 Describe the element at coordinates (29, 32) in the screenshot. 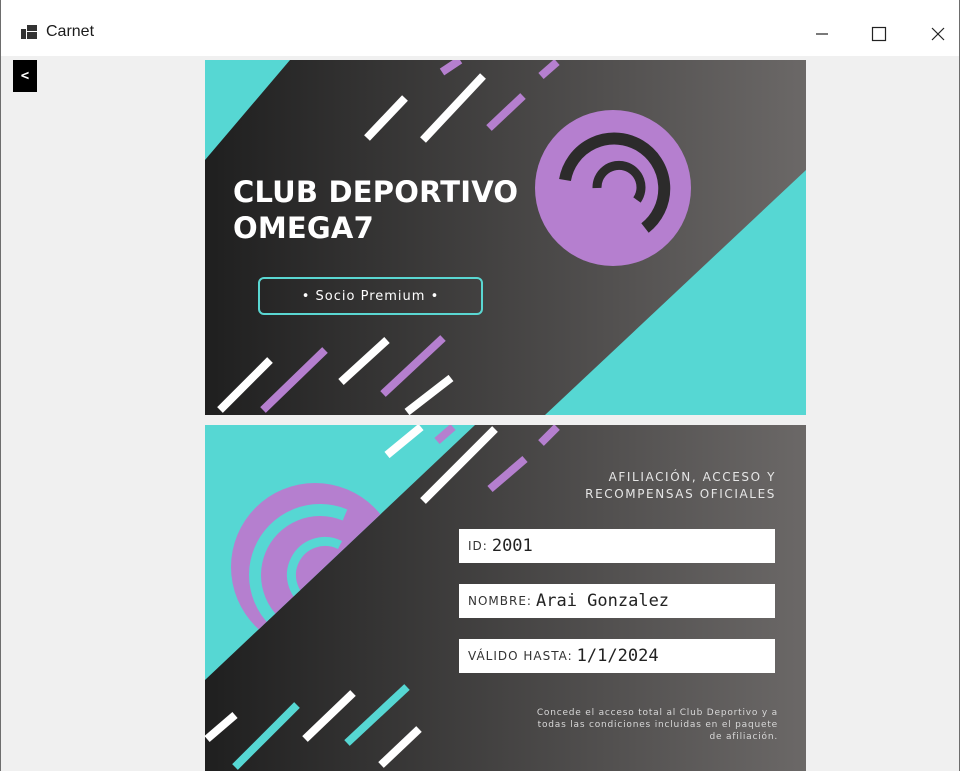

I see `app-icon` at that location.